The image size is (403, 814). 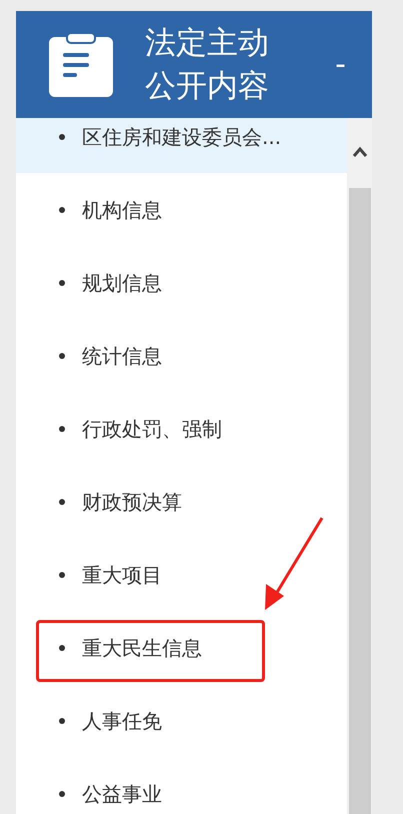 I want to click on clipboard-icon, so click(x=81, y=64).